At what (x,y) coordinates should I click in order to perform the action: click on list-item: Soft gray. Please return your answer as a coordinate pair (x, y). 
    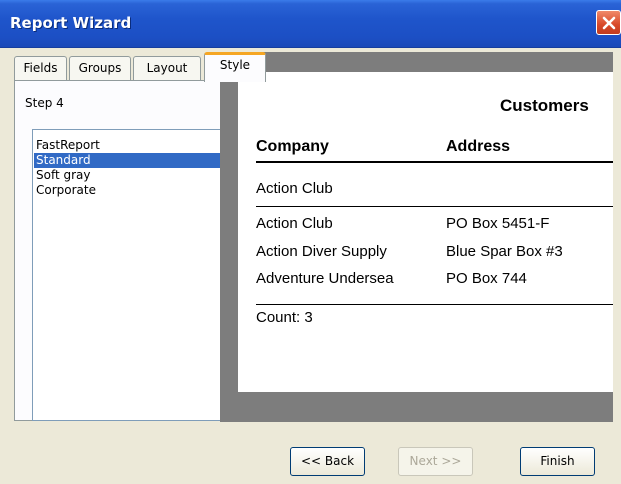
    Looking at the image, I should click on (128, 175).